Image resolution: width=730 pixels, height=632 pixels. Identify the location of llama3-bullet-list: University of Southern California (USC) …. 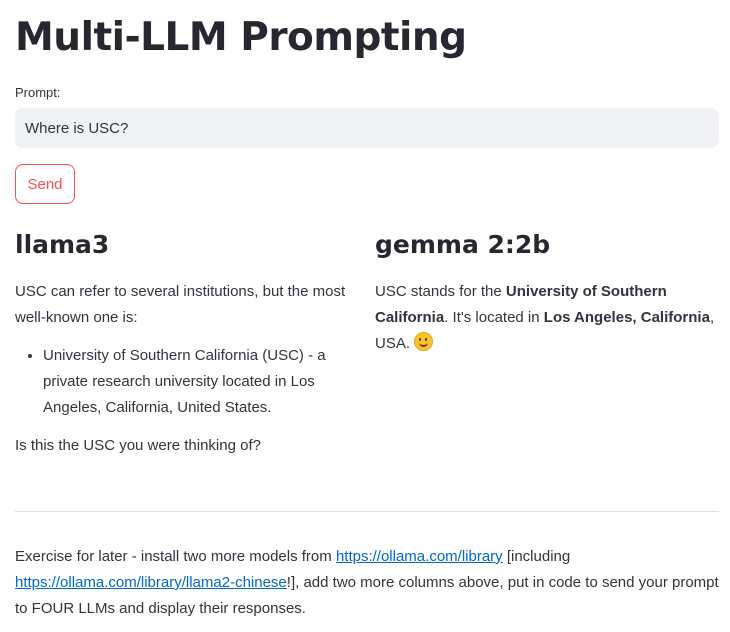
(185, 382).